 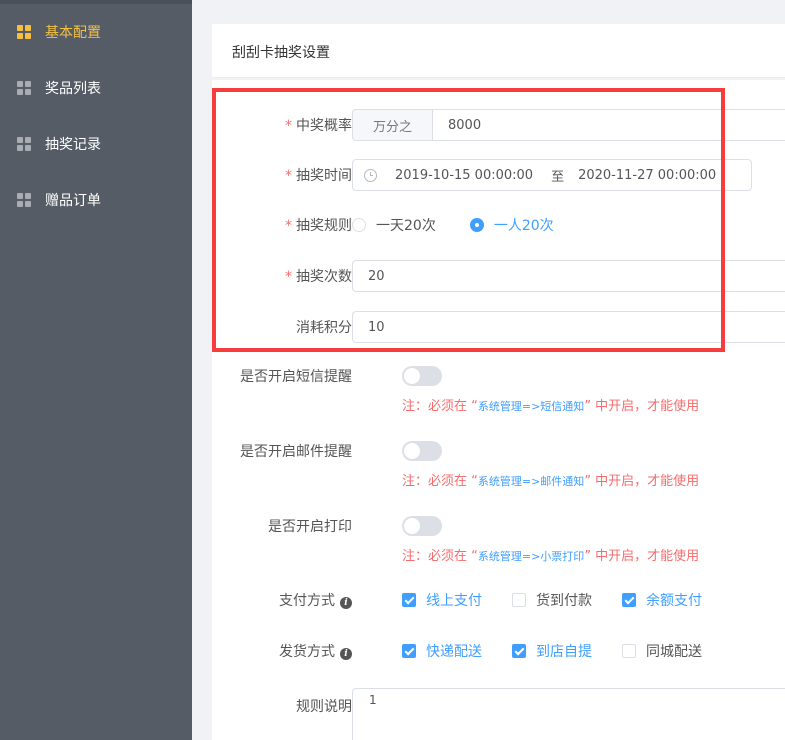 I want to click on draw-count-row: * 抽奖次数 20, so click(x=498, y=276).